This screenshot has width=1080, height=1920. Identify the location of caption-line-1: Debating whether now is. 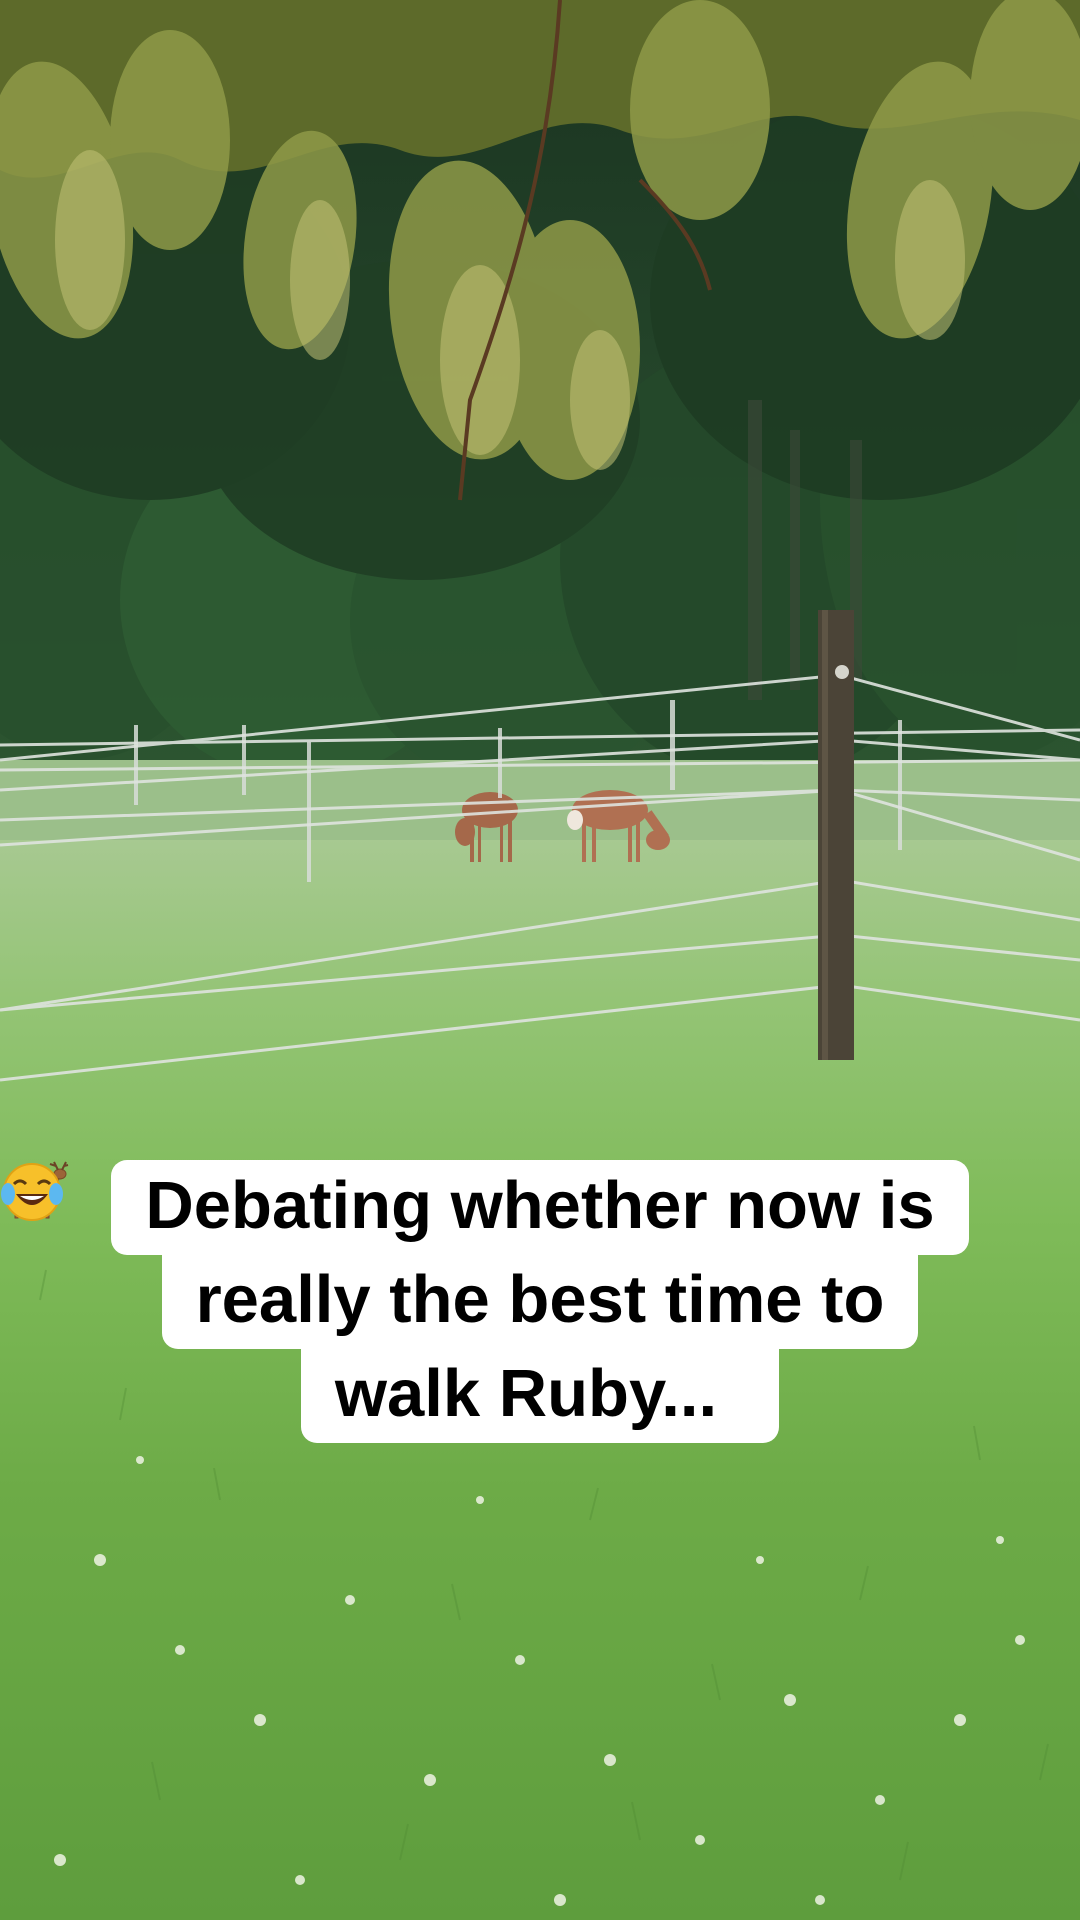
(540, 1207).